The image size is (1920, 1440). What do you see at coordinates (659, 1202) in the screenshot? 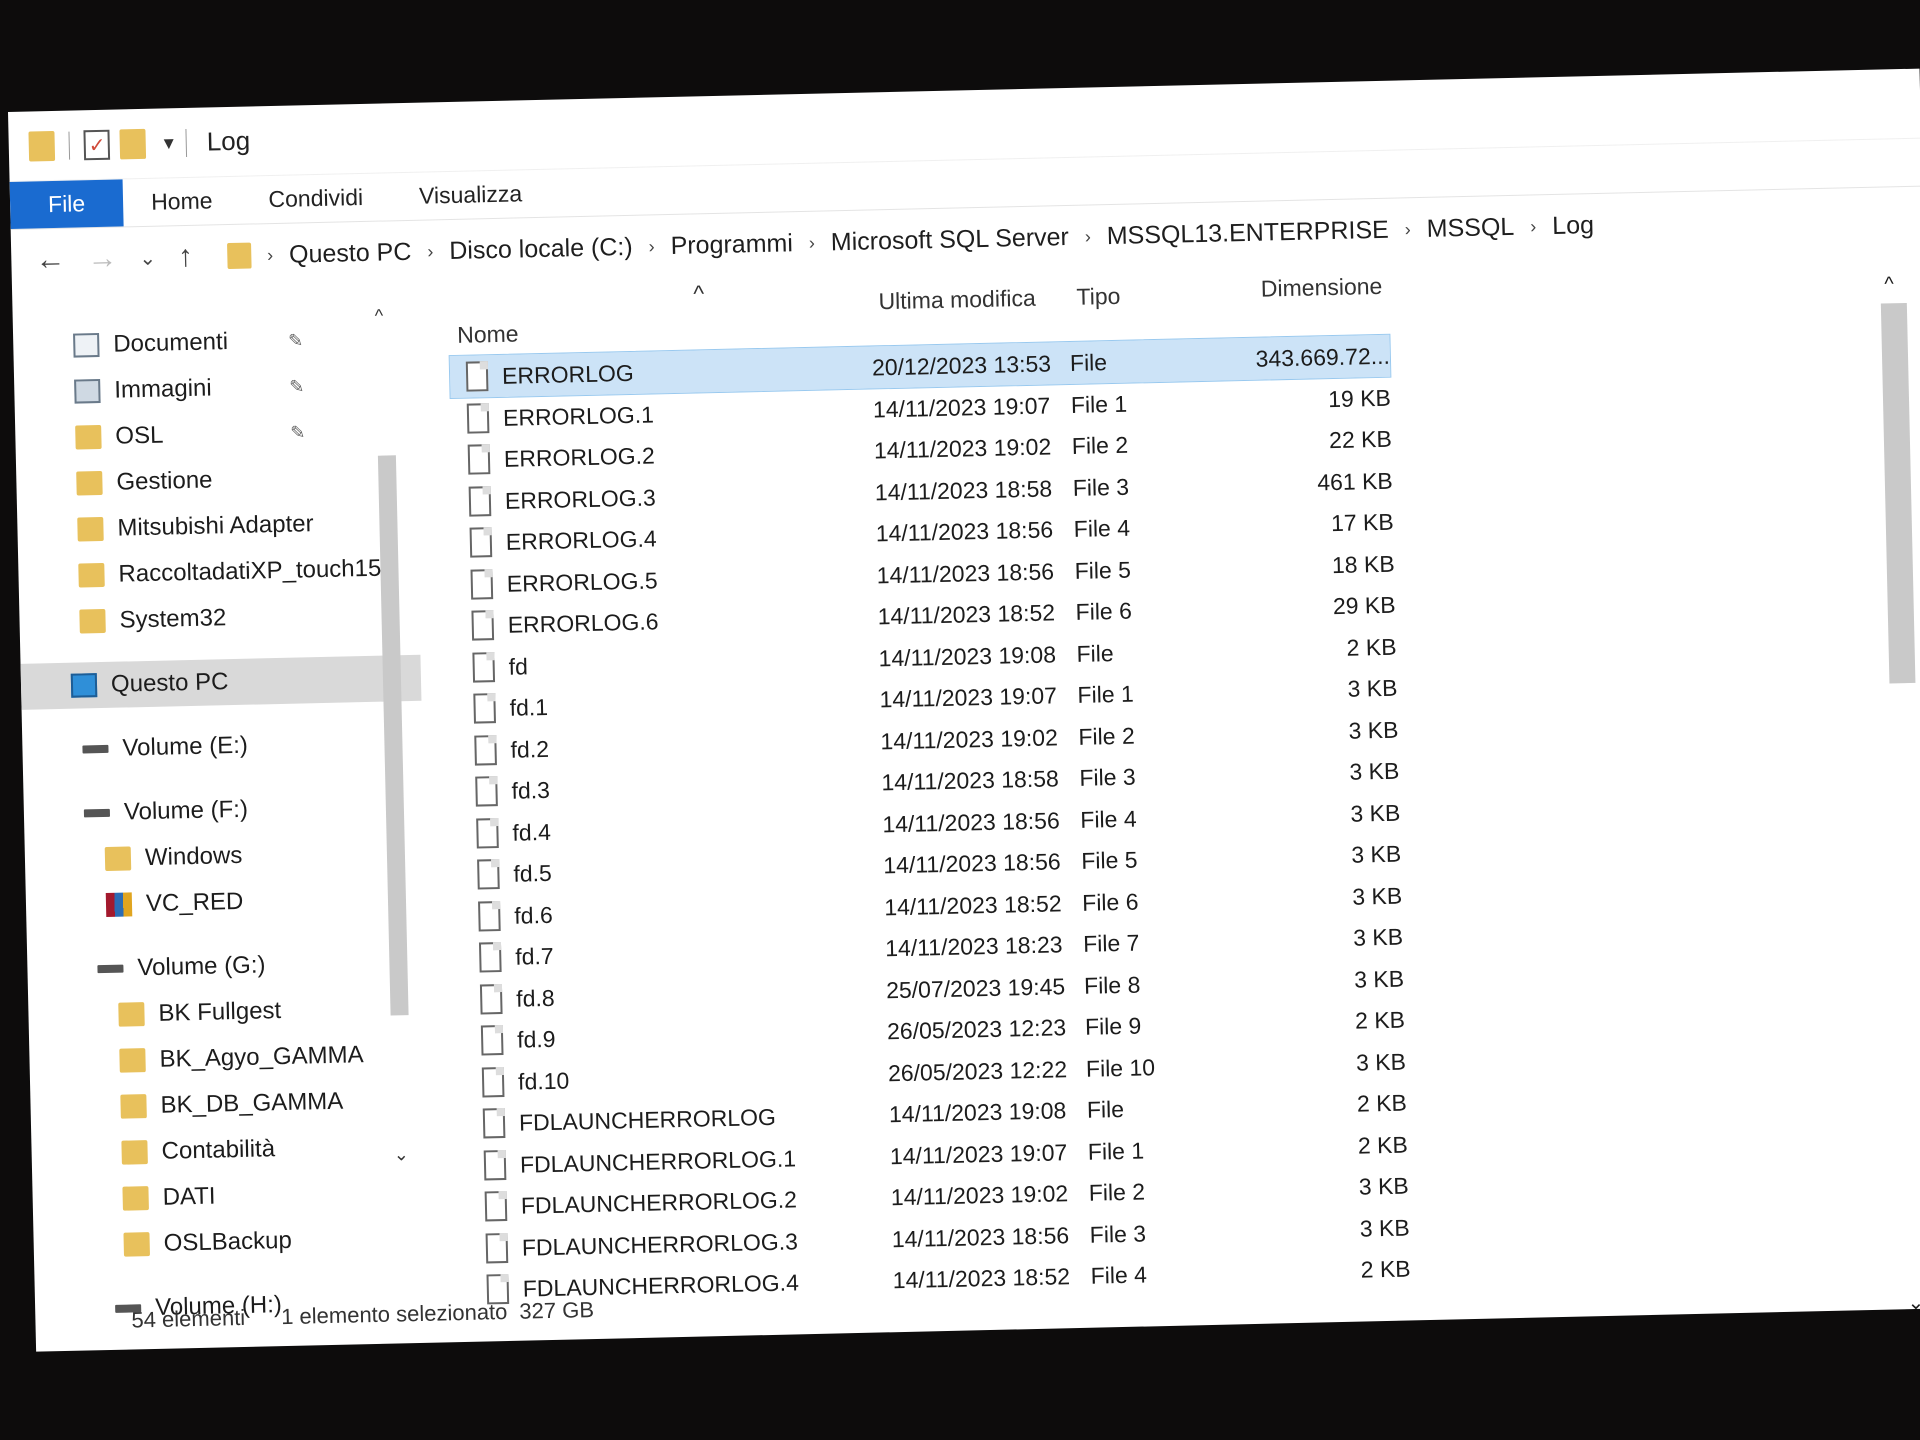
I see `file-name: FDLAUNCHERRORLOG.2` at bounding box center [659, 1202].